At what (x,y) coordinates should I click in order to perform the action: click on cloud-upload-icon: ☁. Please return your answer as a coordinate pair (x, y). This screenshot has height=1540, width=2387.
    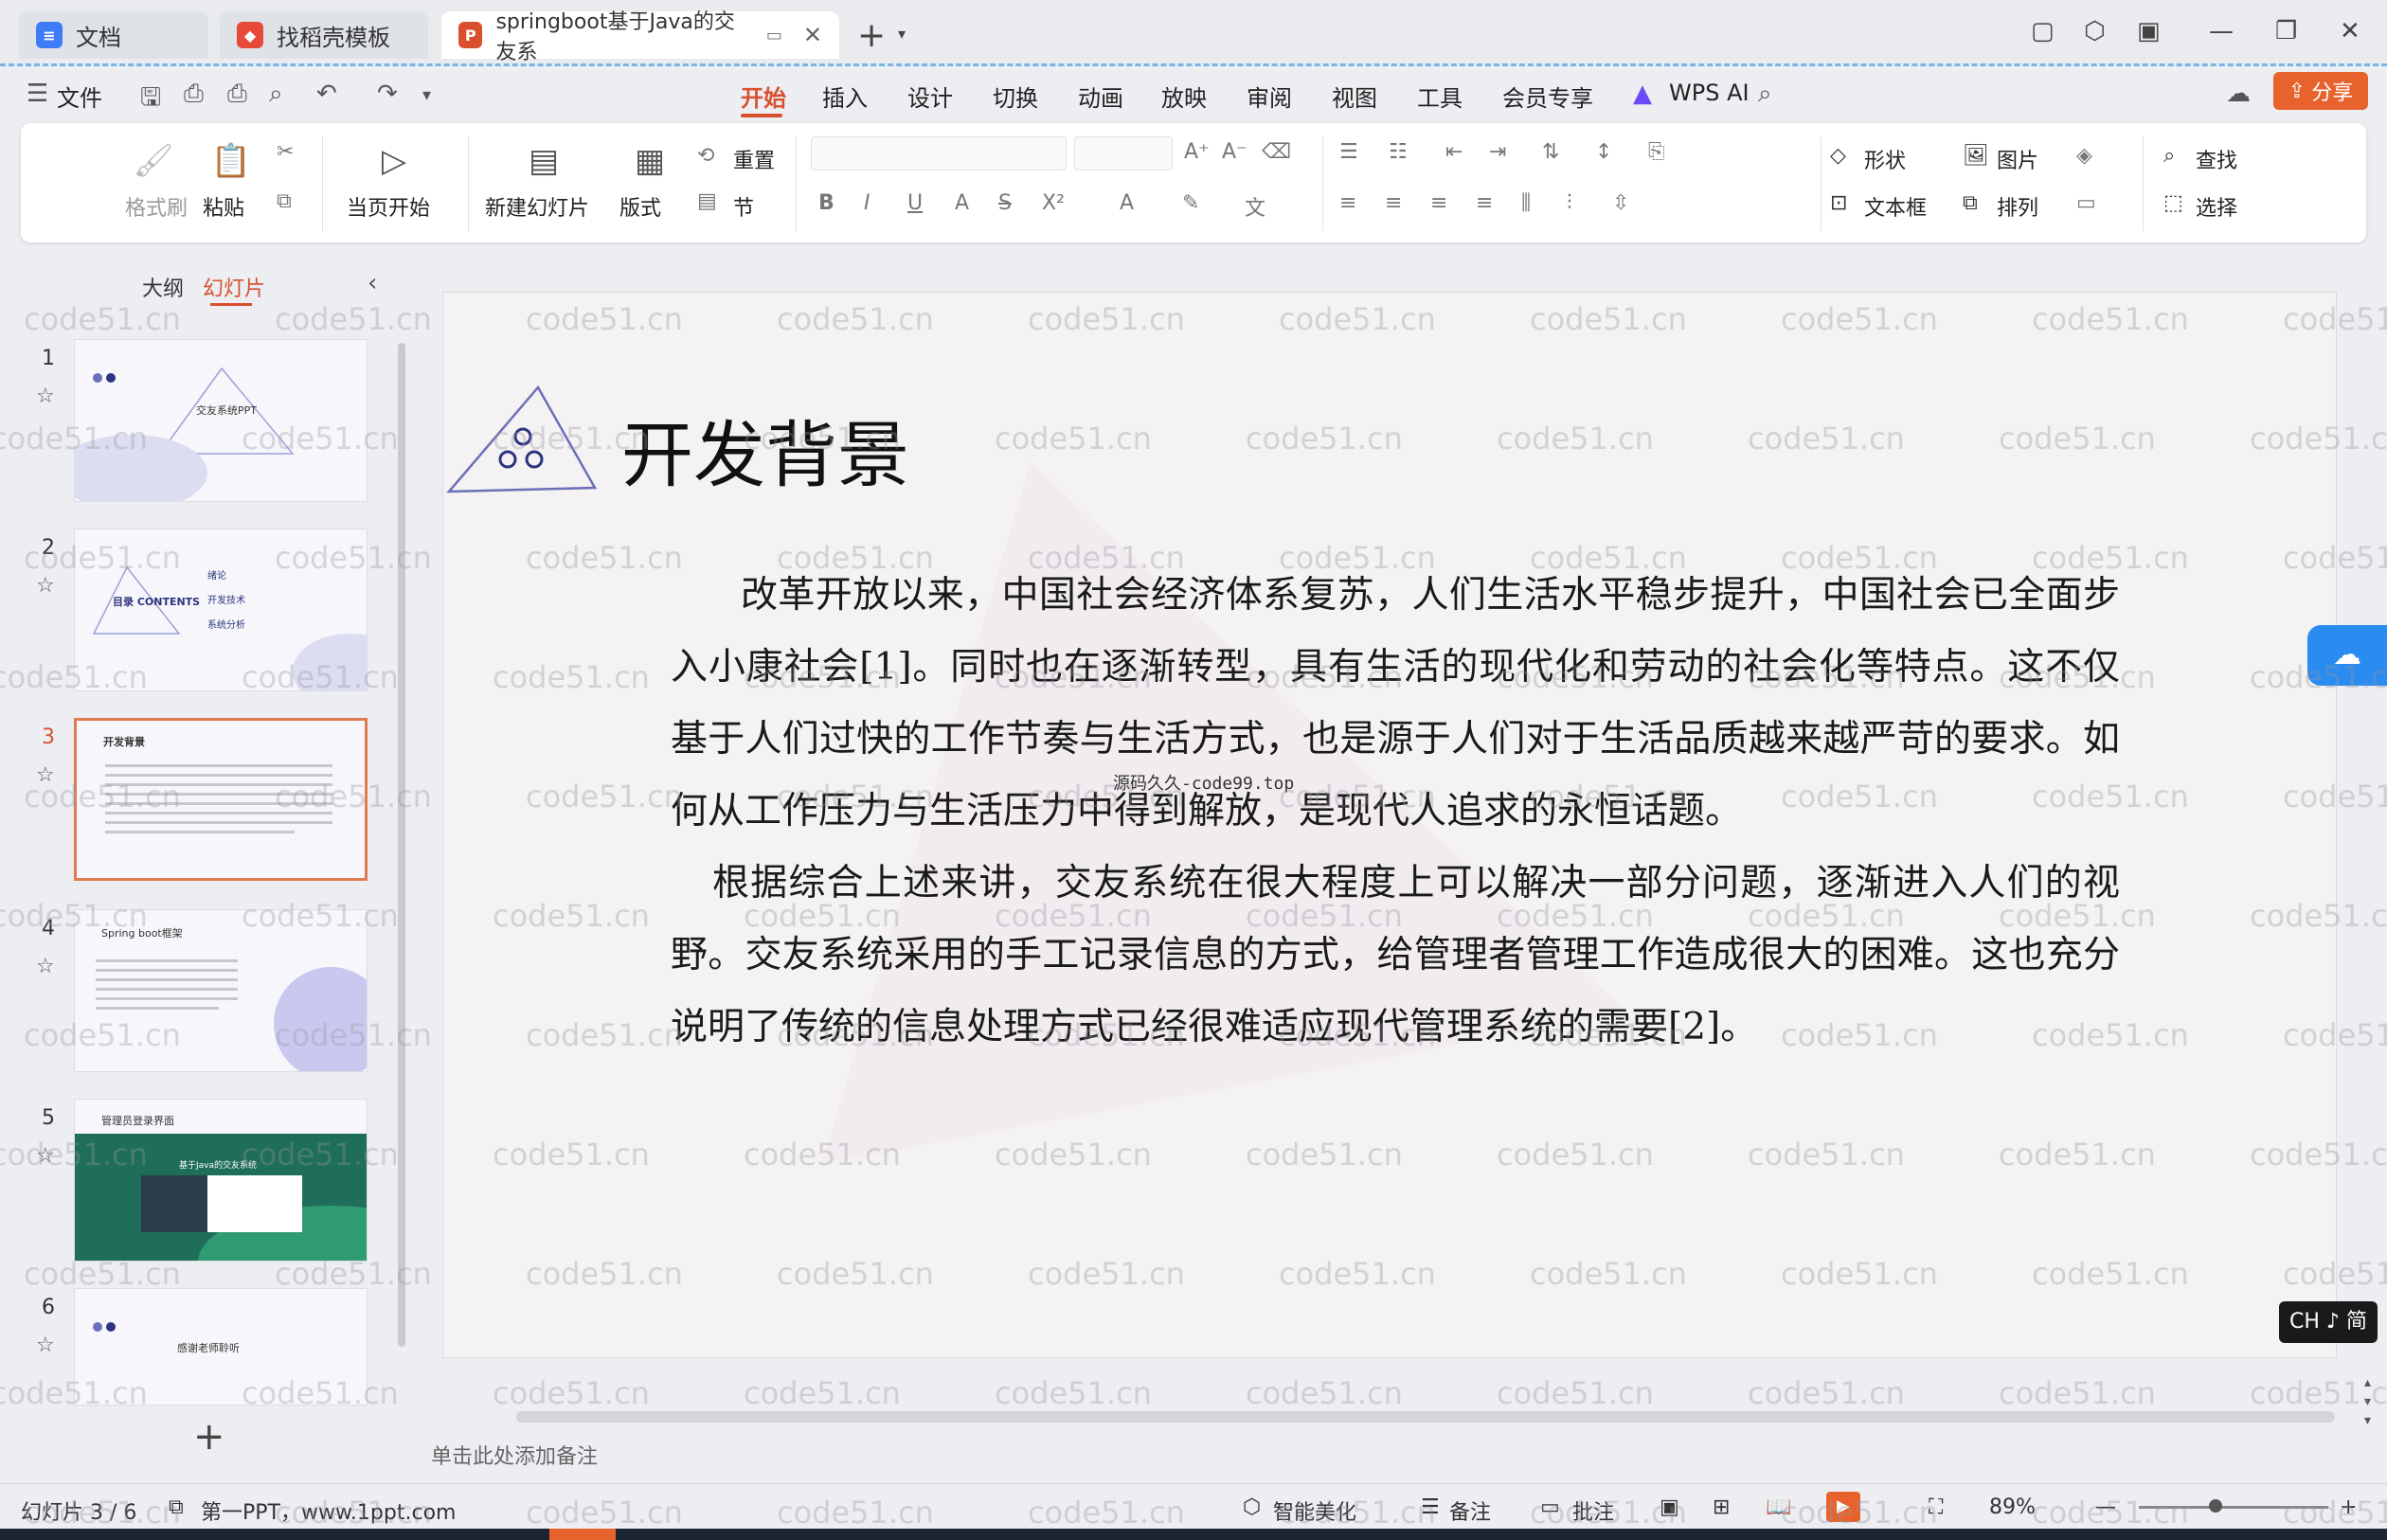
    Looking at the image, I should click on (2238, 94).